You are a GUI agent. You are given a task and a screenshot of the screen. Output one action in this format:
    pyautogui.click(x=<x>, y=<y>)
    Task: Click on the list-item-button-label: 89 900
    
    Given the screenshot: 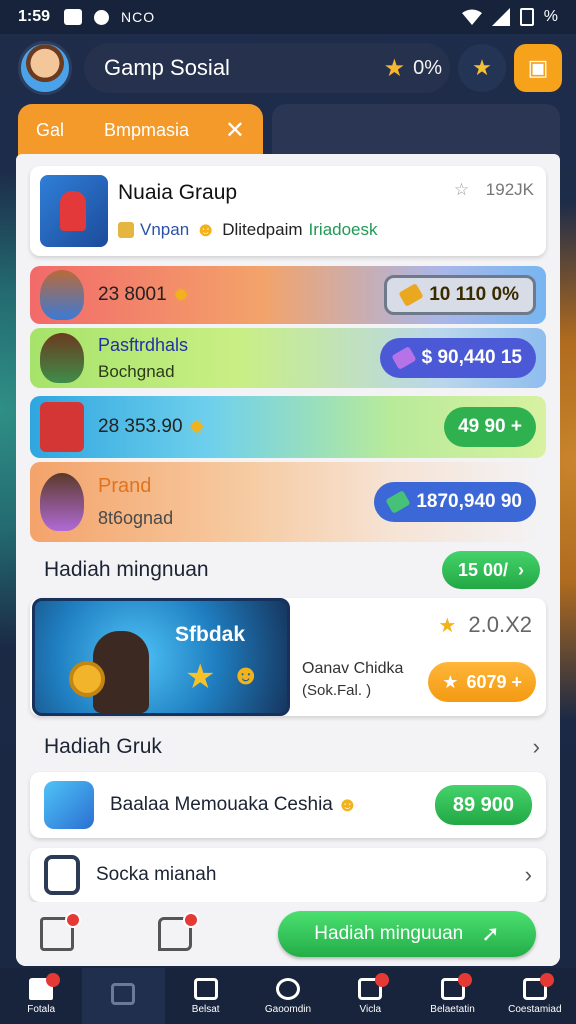 What is the action you would take?
    pyautogui.click(x=483, y=804)
    